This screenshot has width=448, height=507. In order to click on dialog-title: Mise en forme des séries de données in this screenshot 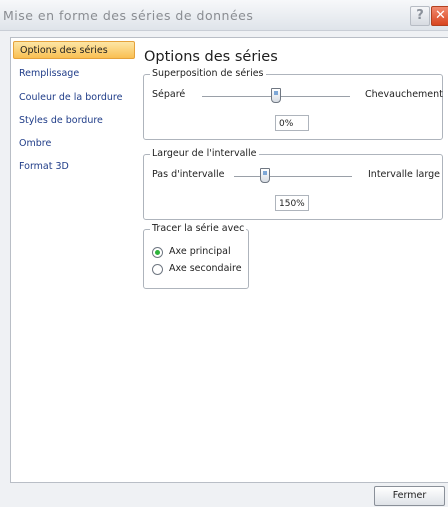, I will do `click(128, 15)`.